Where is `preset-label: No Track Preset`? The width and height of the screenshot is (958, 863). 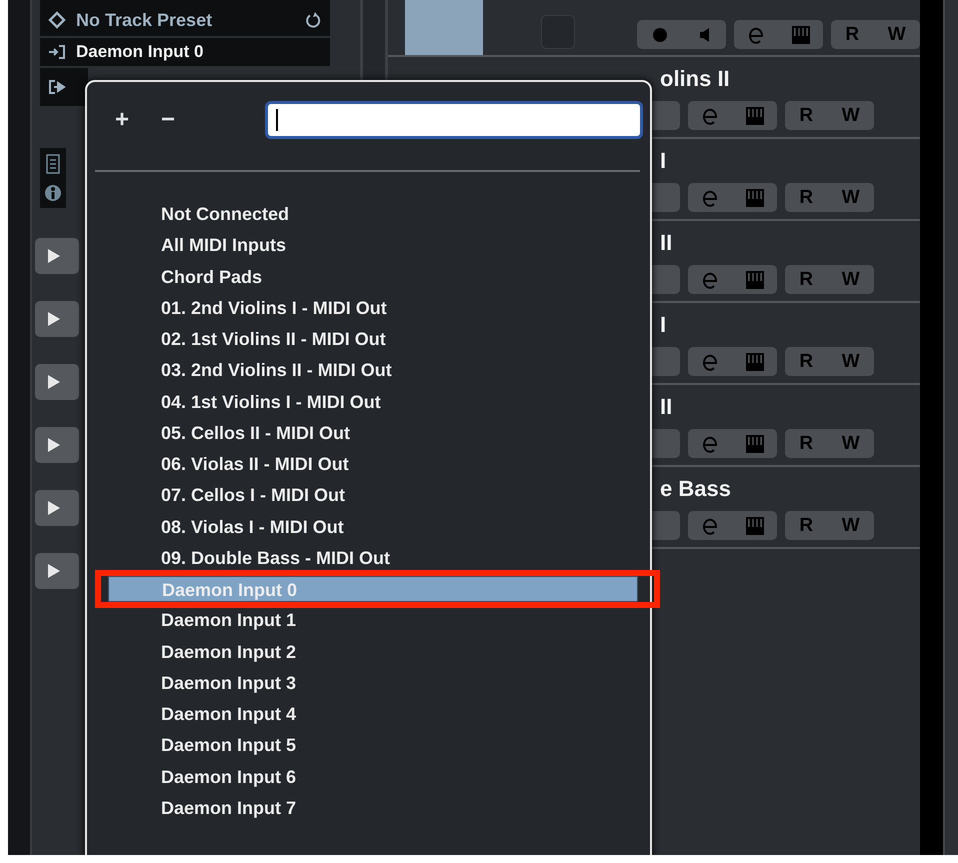 preset-label: No Track Preset is located at coordinates (185, 20).